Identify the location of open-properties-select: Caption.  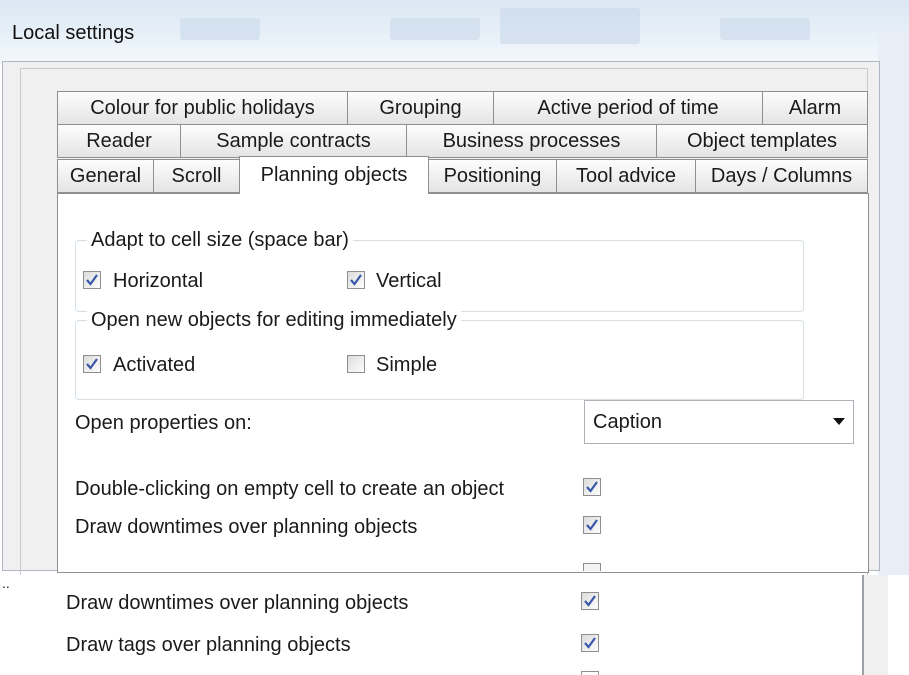
(719, 422).